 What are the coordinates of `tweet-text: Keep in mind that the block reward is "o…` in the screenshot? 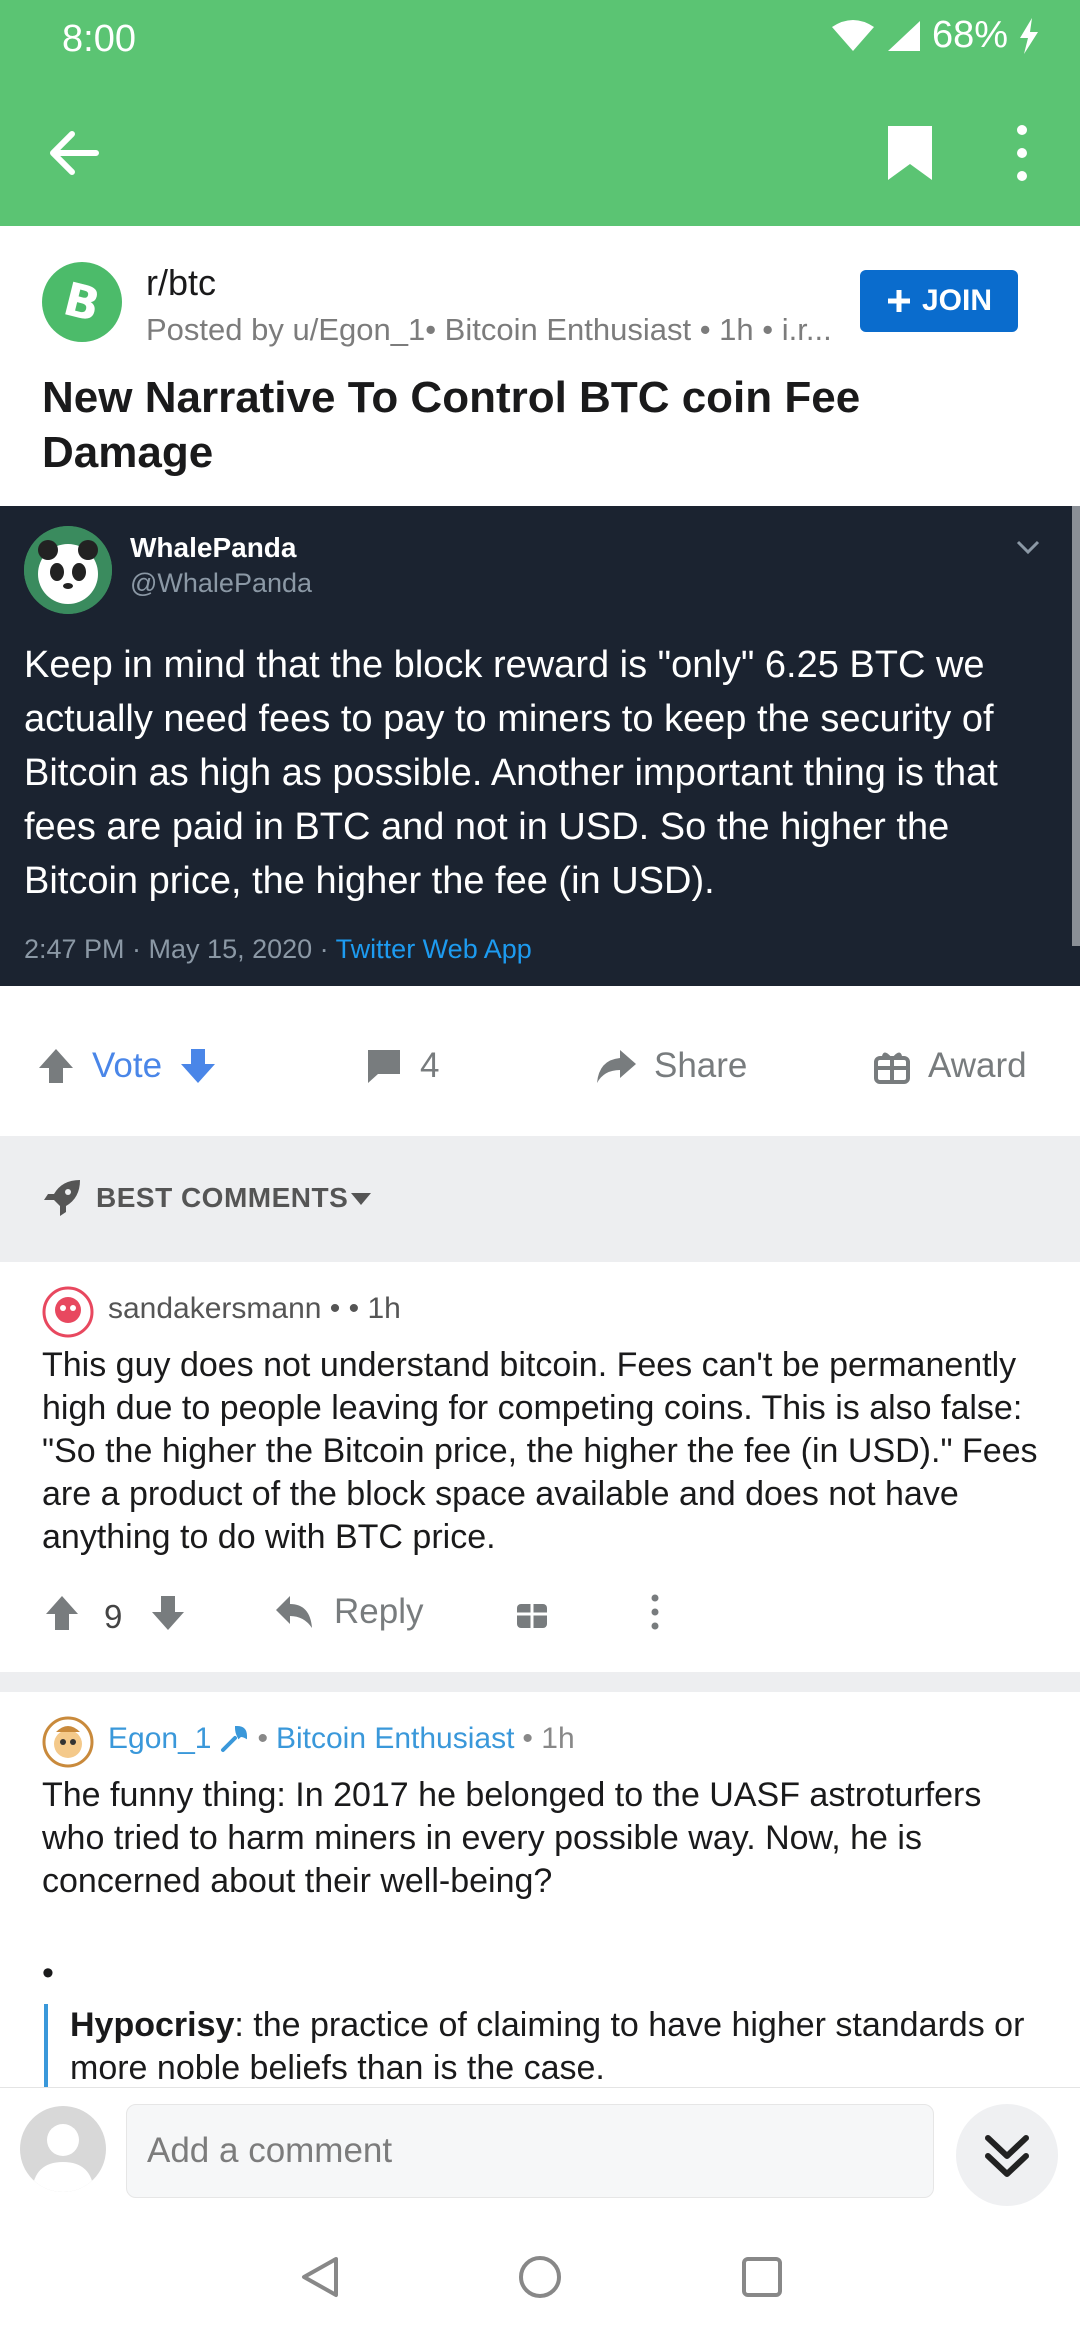 It's located at (511, 773).